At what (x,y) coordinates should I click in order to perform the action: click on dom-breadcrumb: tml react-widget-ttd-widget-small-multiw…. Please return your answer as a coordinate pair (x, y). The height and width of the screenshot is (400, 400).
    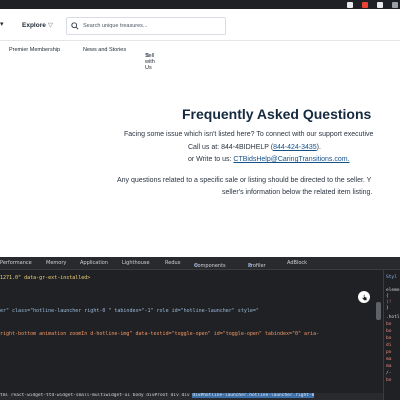
    Looking at the image, I should click on (191, 396).